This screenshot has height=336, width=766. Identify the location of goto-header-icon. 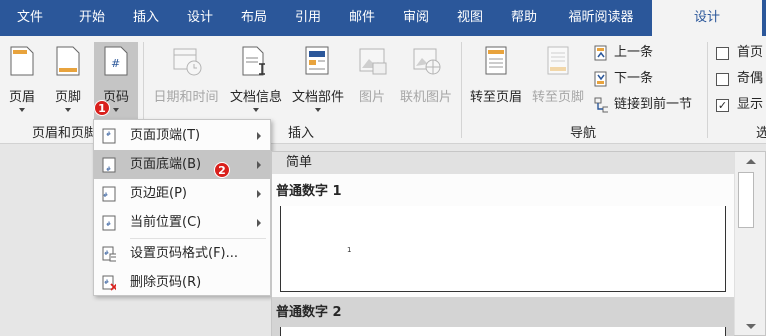
(496, 60).